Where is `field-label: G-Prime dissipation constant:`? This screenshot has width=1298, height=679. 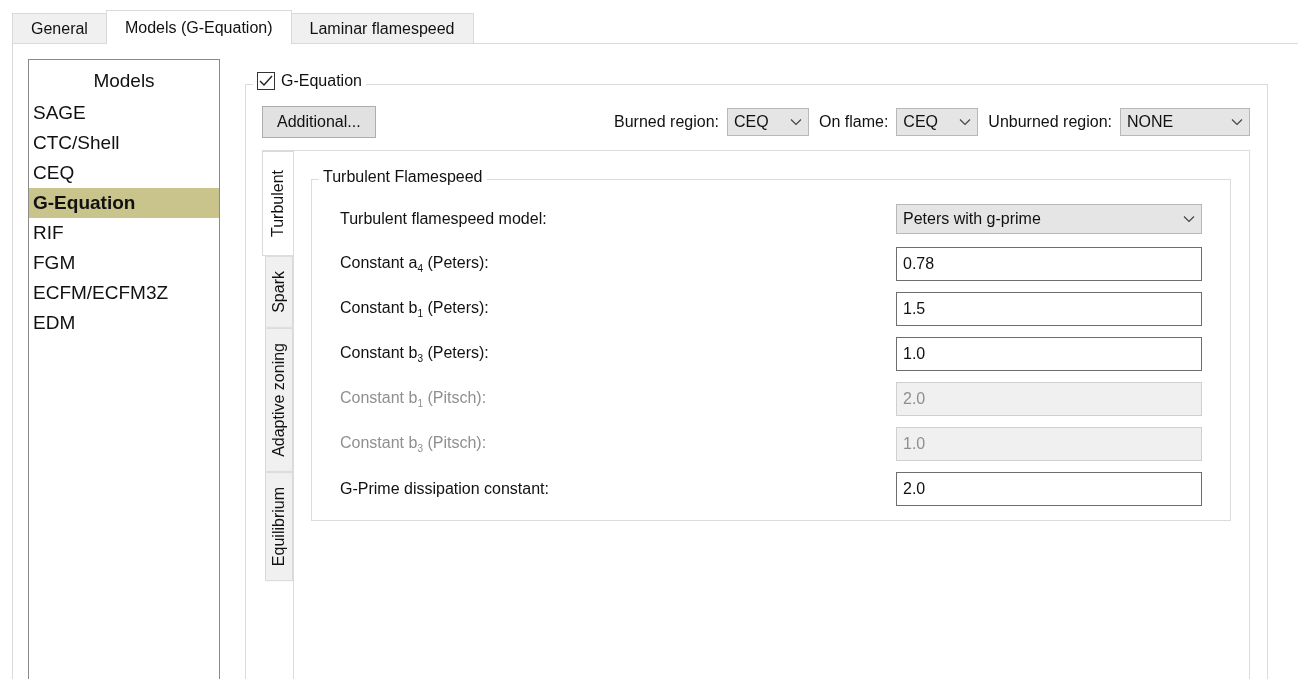
field-label: G-Prime dissipation constant: is located at coordinates (444, 489).